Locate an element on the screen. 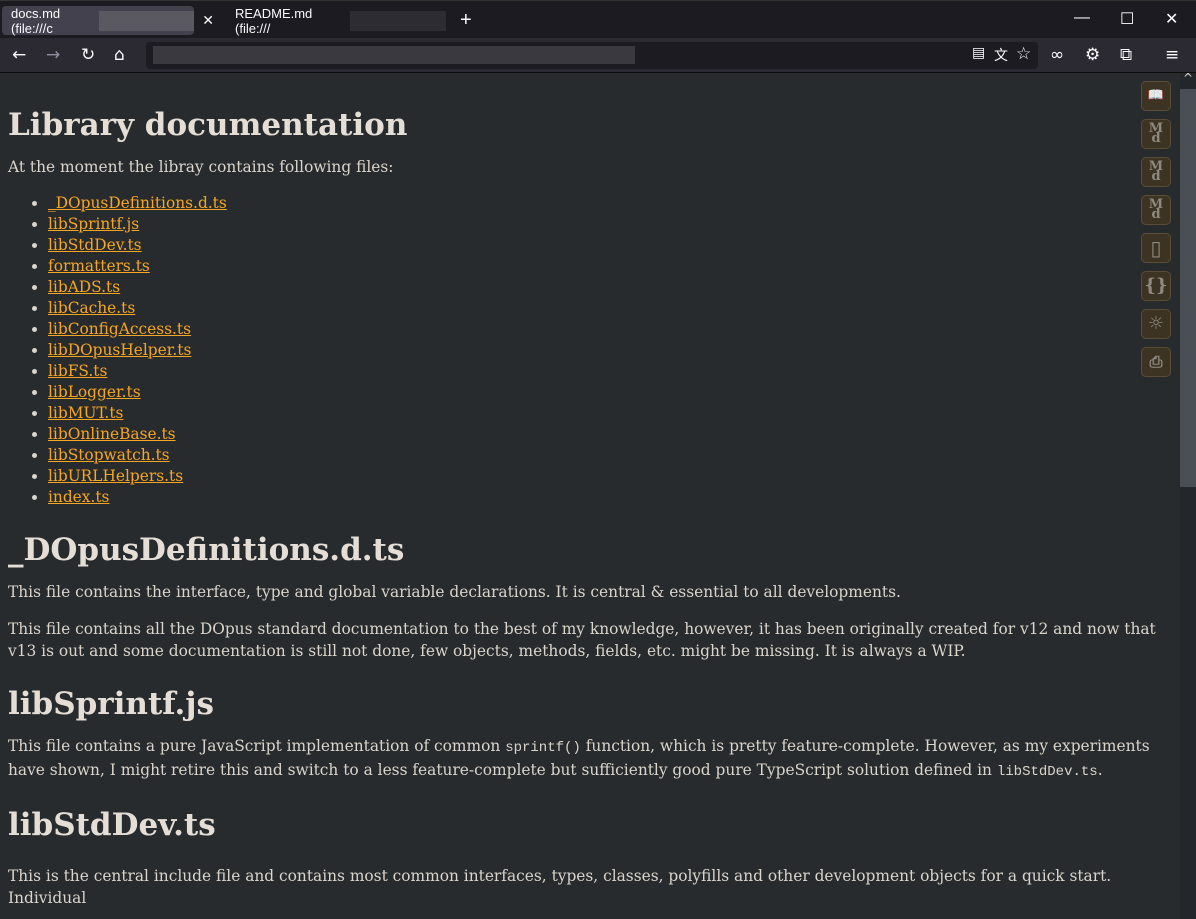 The image size is (1196, 919). list-item: libLogger.ts is located at coordinates (608, 392).